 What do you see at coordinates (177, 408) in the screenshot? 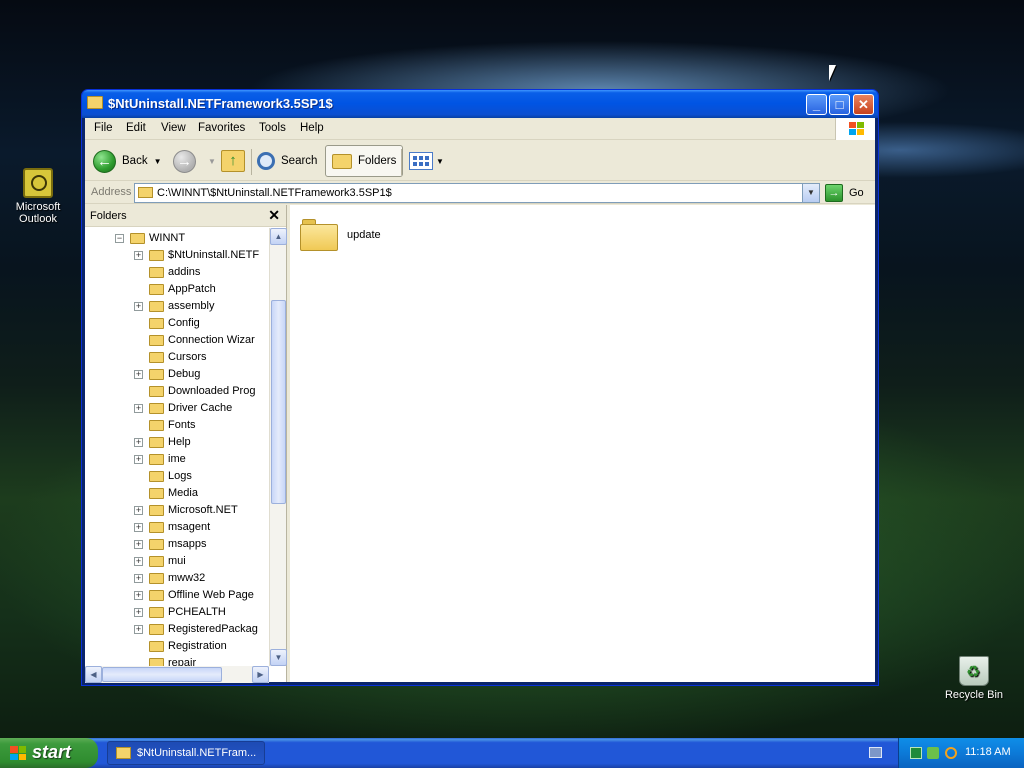
I see `tree-item: + Driver Cache` at bounding box center [177, 408].